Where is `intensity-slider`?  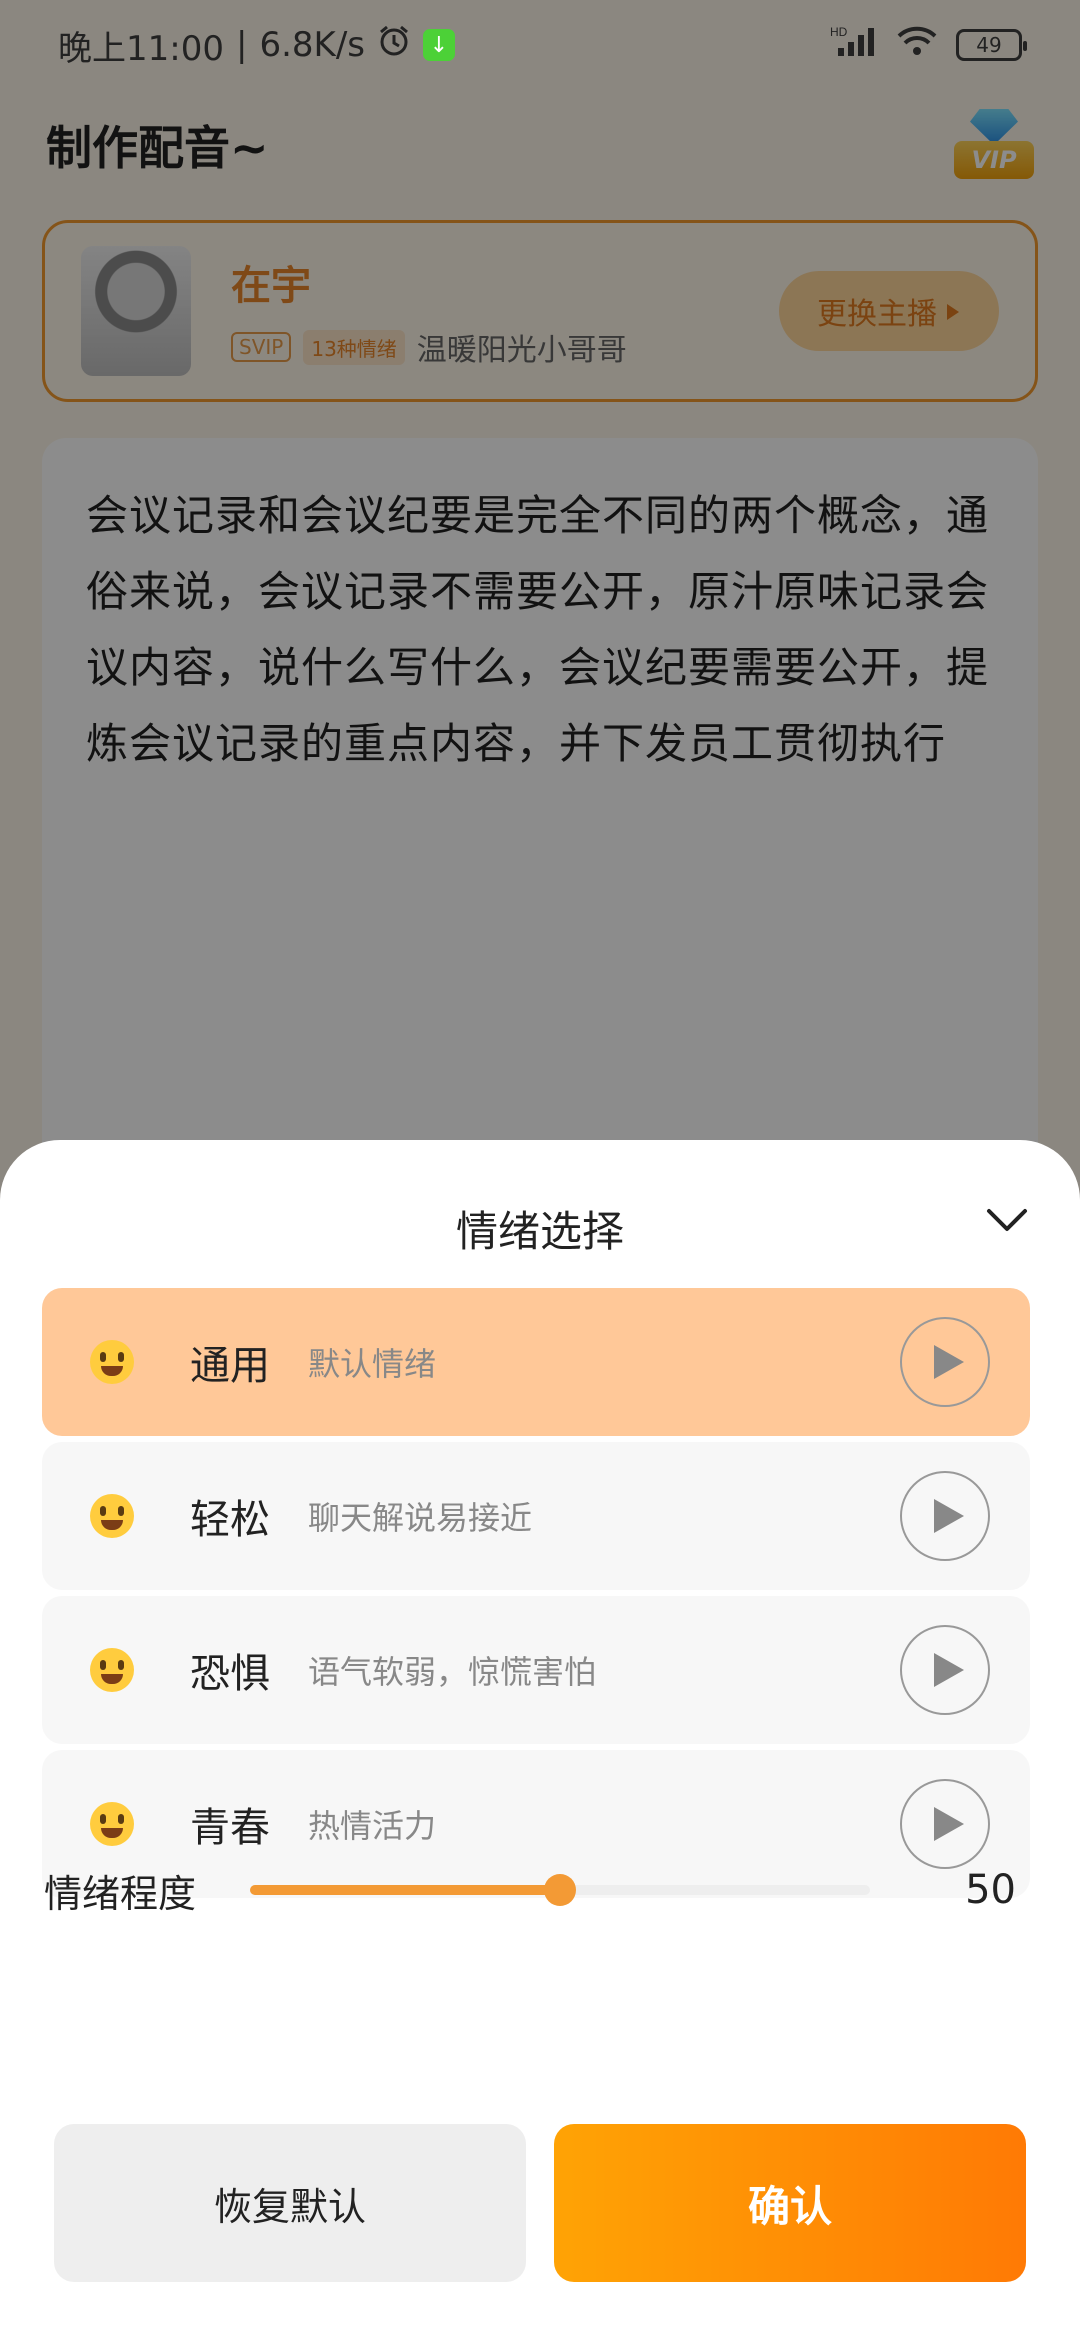
intensity-slider is located at coordinates (560, 1890).